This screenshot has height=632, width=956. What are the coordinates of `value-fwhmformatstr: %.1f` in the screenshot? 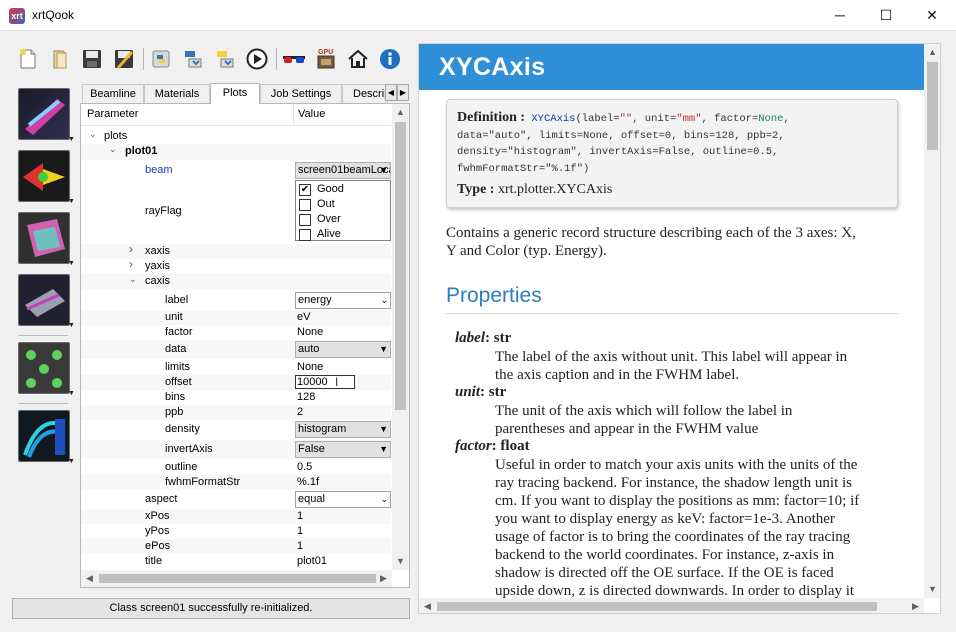 It's located at (308, 482).